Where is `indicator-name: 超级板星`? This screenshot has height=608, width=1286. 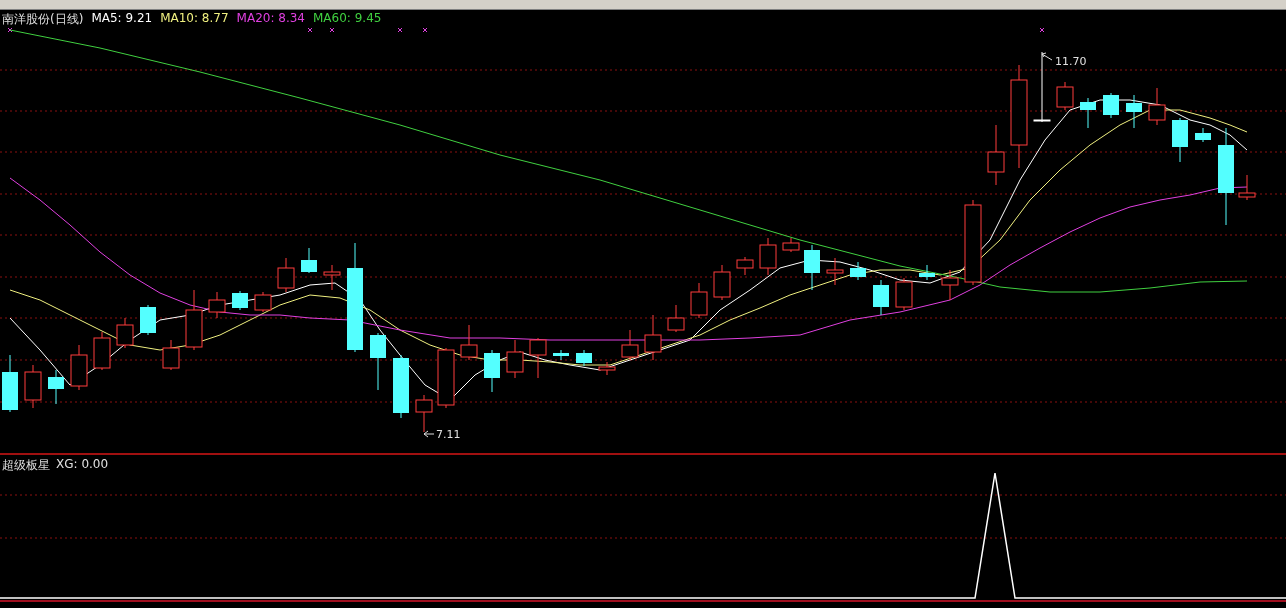 indicator-name: 超级板星 is located at coordinates (26, 465).